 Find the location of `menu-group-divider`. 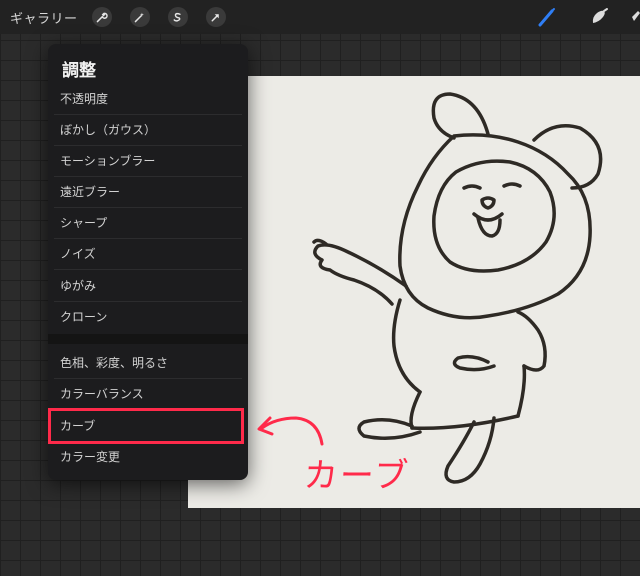

menu-group-divider is located at coordinates (148, 339).